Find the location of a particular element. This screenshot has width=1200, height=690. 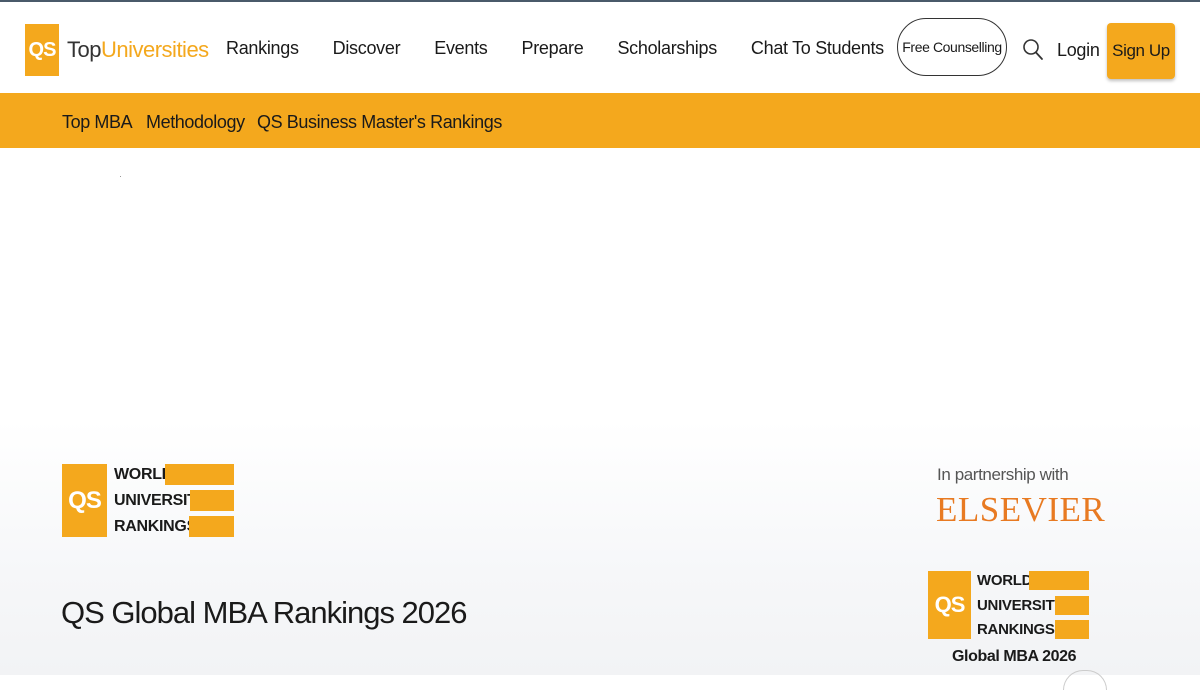

subnav-business-masters-rankings: QS Business Master's Rankings is located at coordinates (379, 122).